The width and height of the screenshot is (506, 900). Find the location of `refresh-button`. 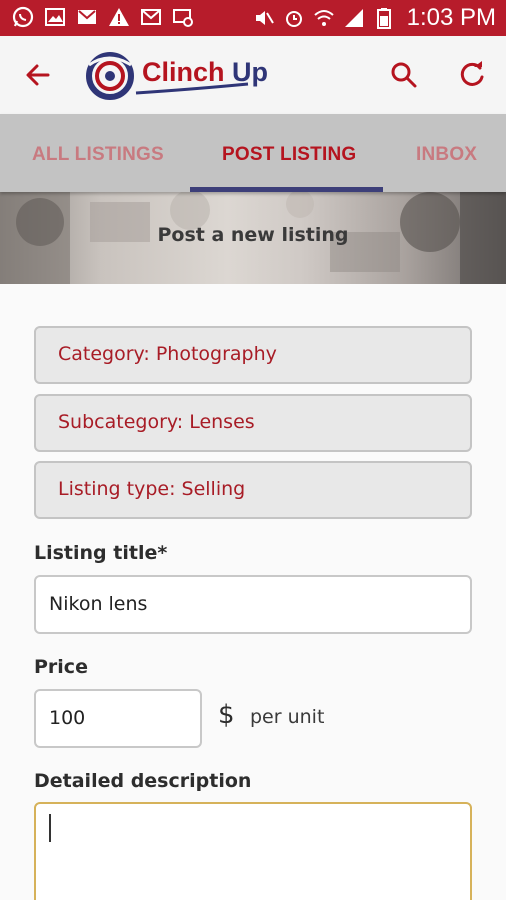

refresh-button is located at coordinates (472, 75).